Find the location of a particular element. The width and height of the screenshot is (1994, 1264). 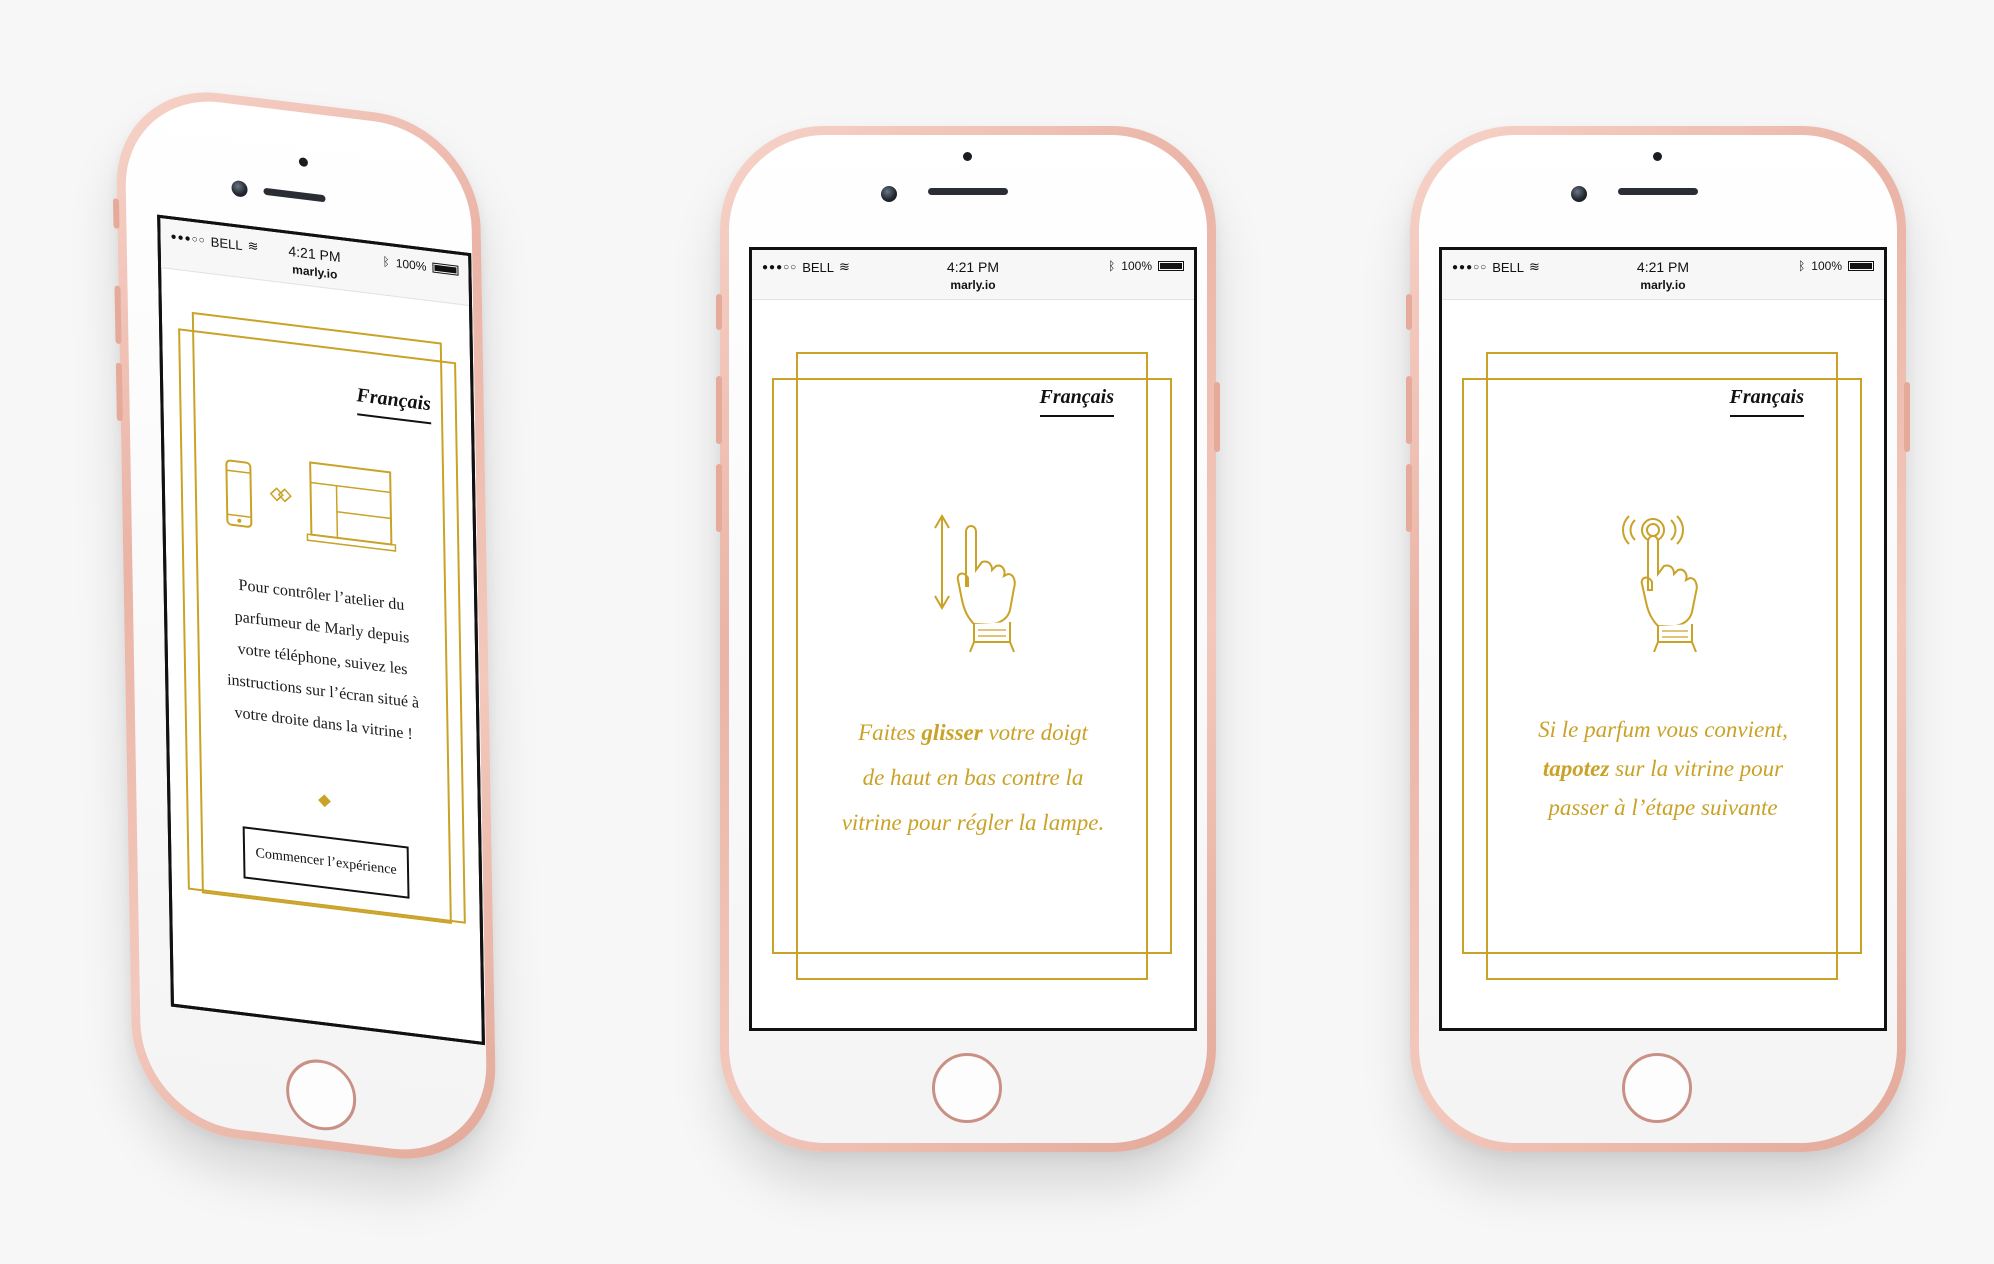

emphasis-text: tapotez is located at coordinates (1576, 768).